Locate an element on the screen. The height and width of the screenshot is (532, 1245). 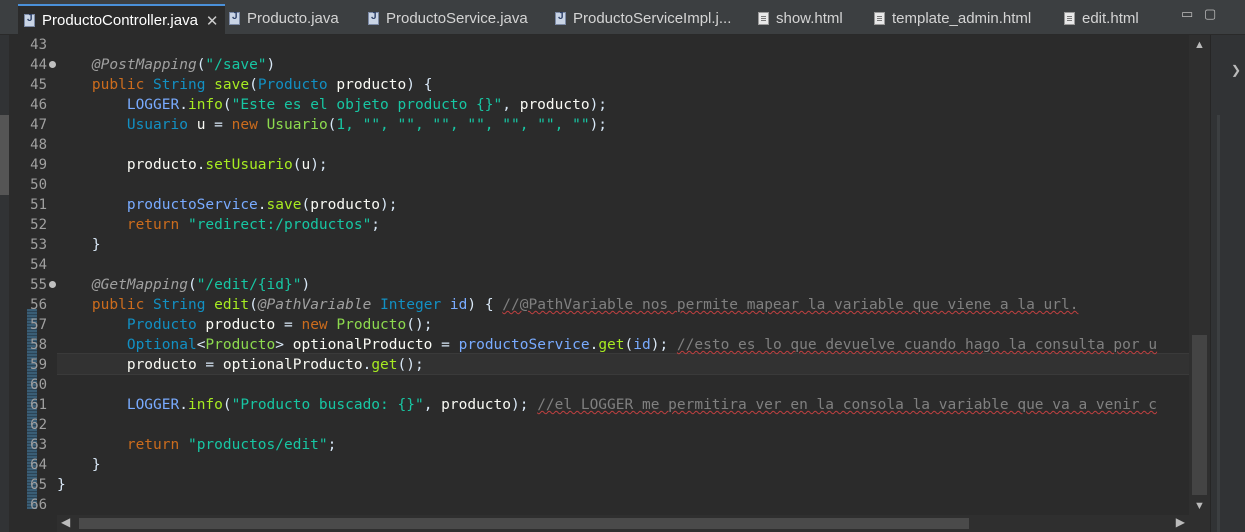
line-number: 49 is located at coordinates (38, 165).